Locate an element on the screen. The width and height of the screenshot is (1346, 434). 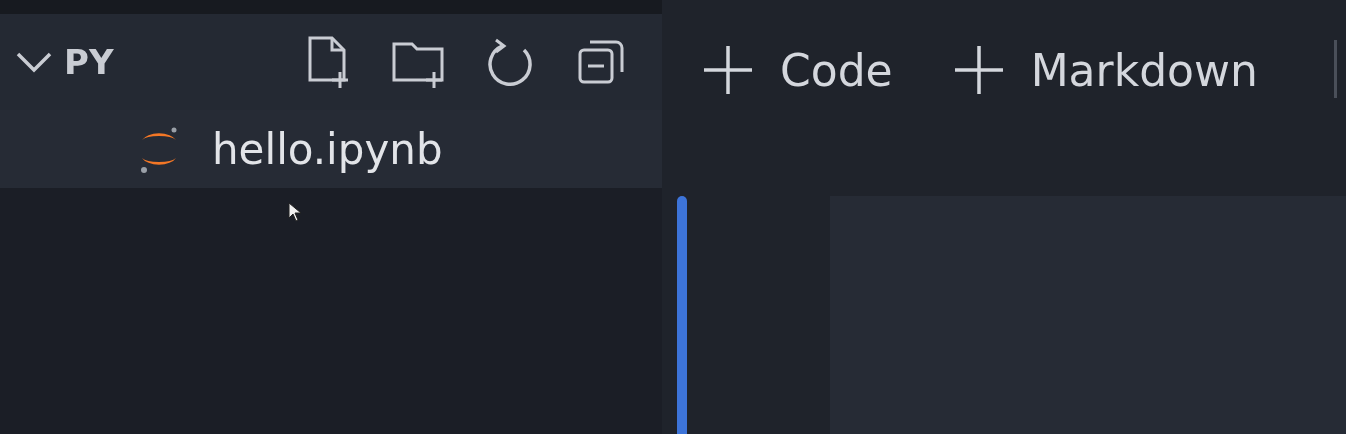
add-cell-button: Markdown is located at coordinates (1105, 70).